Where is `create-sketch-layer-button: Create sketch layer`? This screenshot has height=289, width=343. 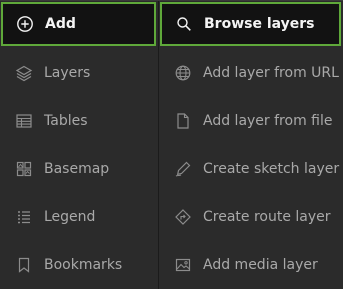 create-sketch-layer-button: Create sketch layer is located at coordinates (251, 169).